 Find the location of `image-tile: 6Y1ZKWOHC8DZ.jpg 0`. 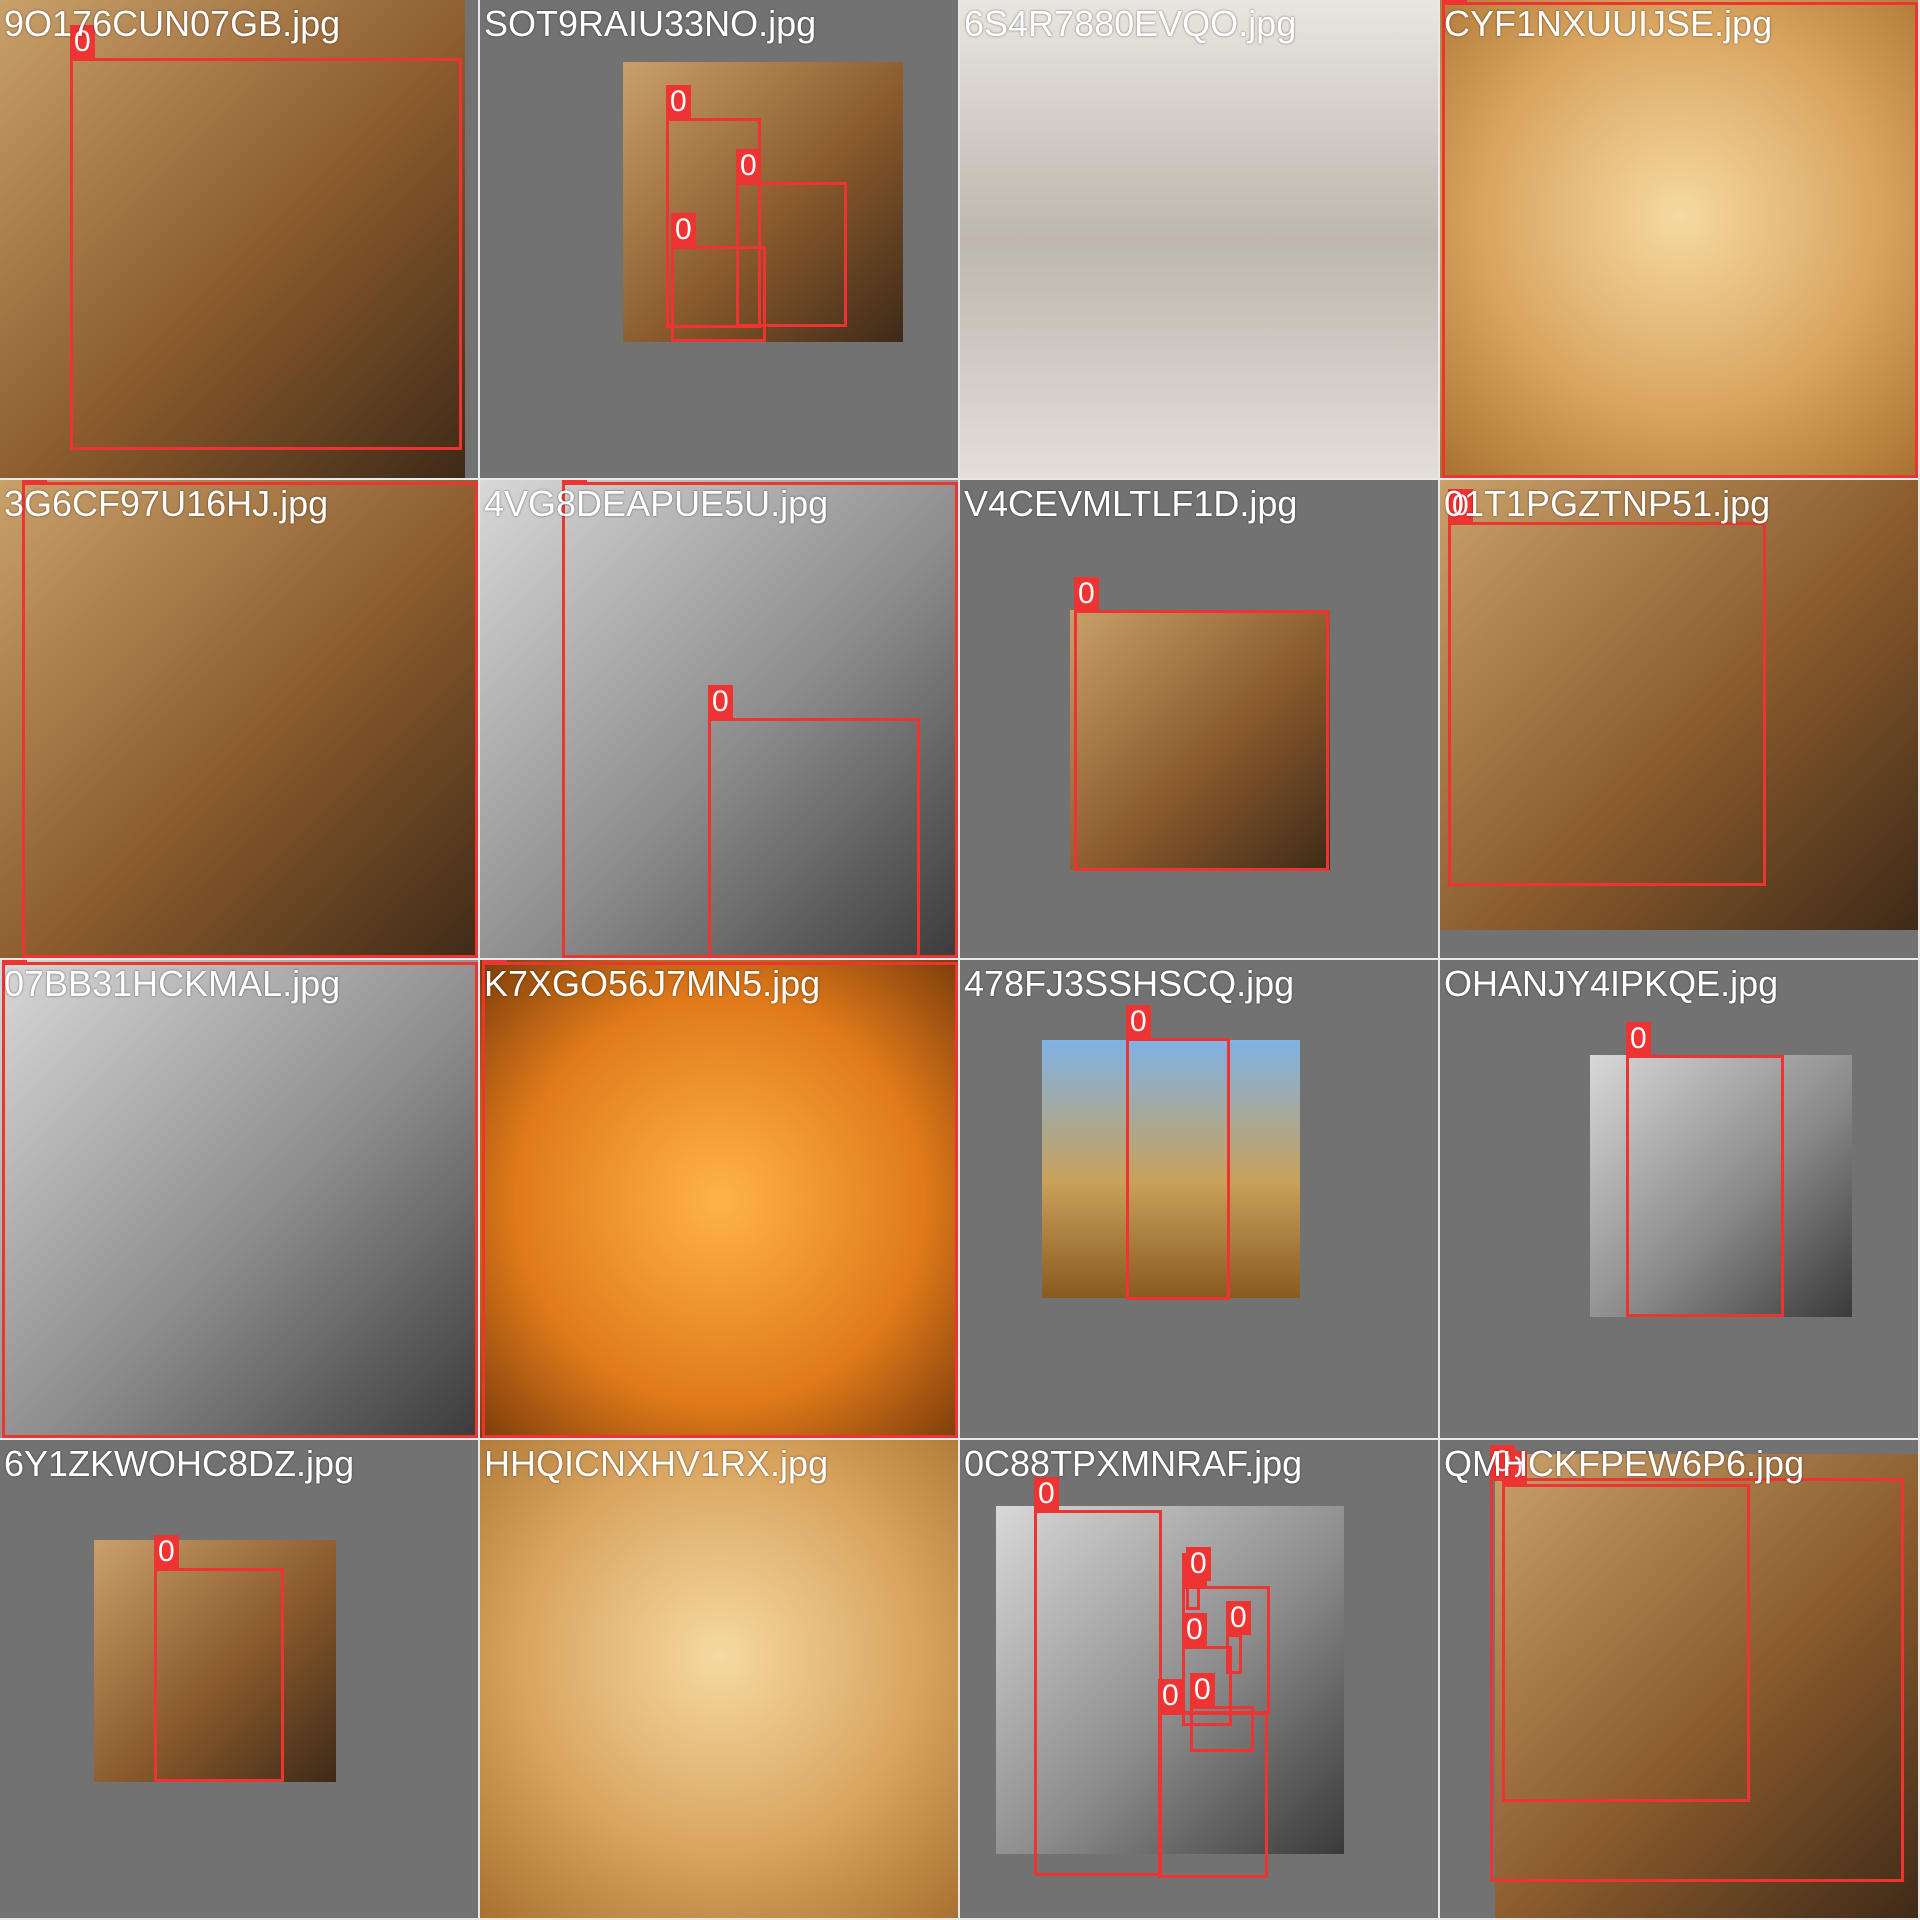

image-tile: 6Y1ZKWOHC8DZ.jpg 0 is located at coordinates (240, 1680).